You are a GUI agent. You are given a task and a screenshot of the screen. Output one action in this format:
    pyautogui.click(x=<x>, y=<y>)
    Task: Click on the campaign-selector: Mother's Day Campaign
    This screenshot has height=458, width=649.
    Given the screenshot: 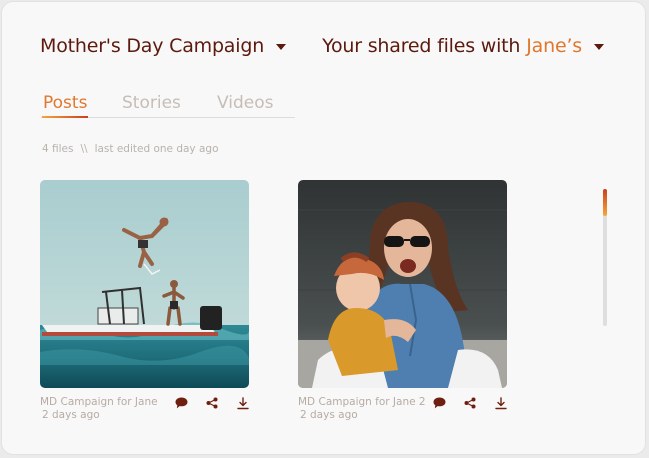 What is the action you would take?
    pyautogui.click(x=163, y=46)
    